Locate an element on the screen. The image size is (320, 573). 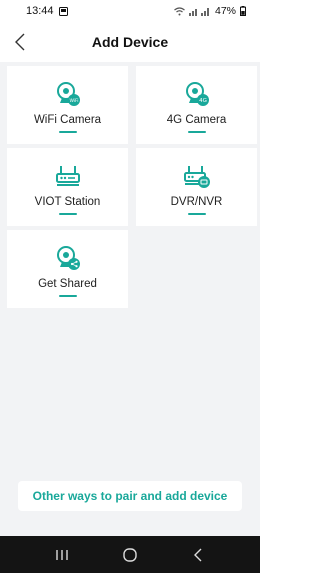
chevron-left-icon is located at coordinates (20, 42).